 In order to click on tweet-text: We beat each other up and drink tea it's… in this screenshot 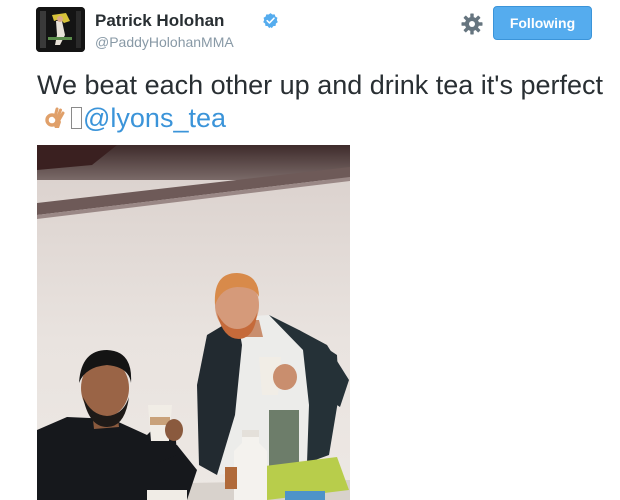, I will do `click(322, 102)`.